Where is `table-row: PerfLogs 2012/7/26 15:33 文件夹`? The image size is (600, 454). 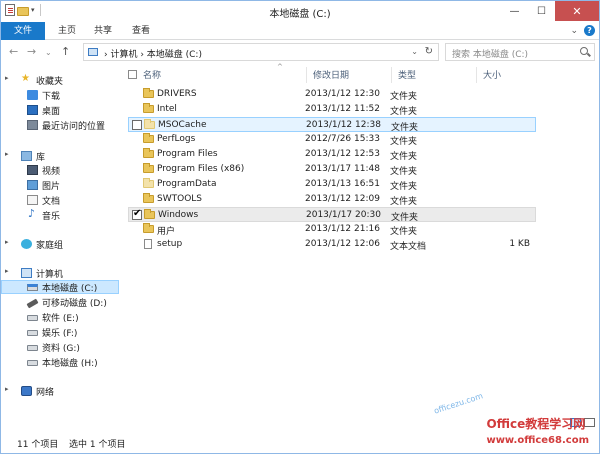
table-row: PerfLogs 2012/7/26 15:33 文件夹 is located at coordinates (332, 139).